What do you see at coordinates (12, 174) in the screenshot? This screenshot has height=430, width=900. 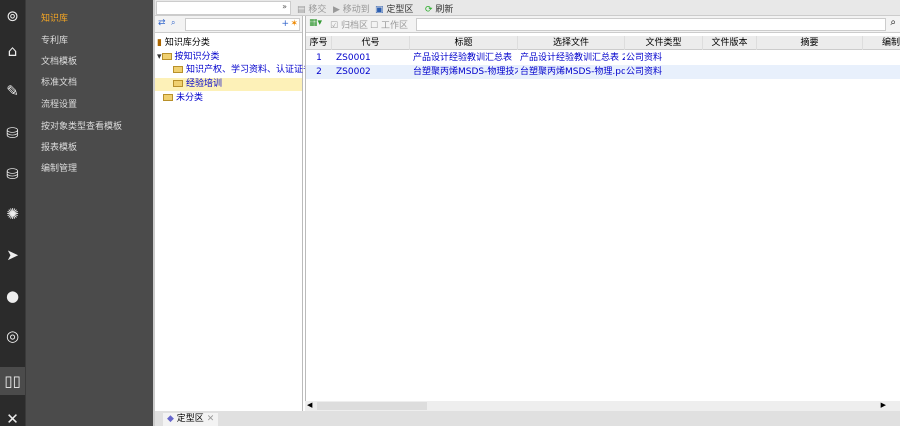 I see `database-icon: ⛁` at bounding box center [12, 174].